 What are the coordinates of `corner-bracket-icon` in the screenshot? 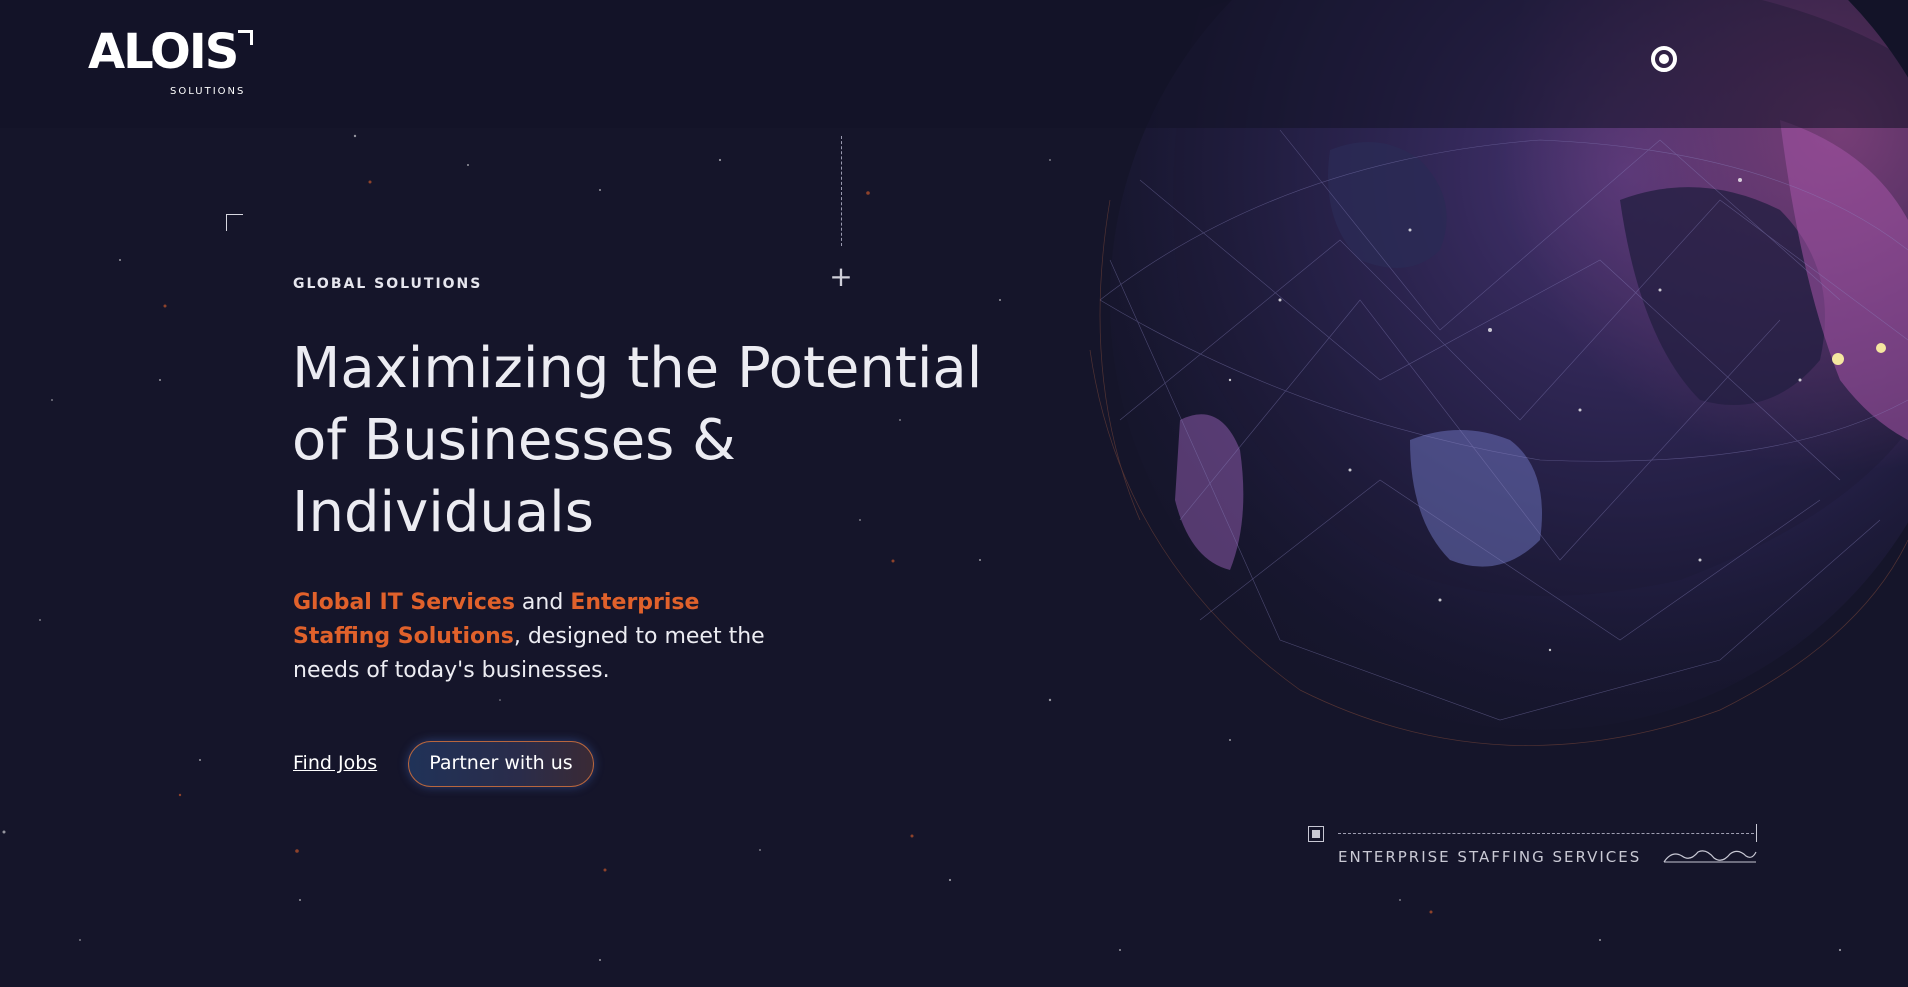 It's located at (234, 222).